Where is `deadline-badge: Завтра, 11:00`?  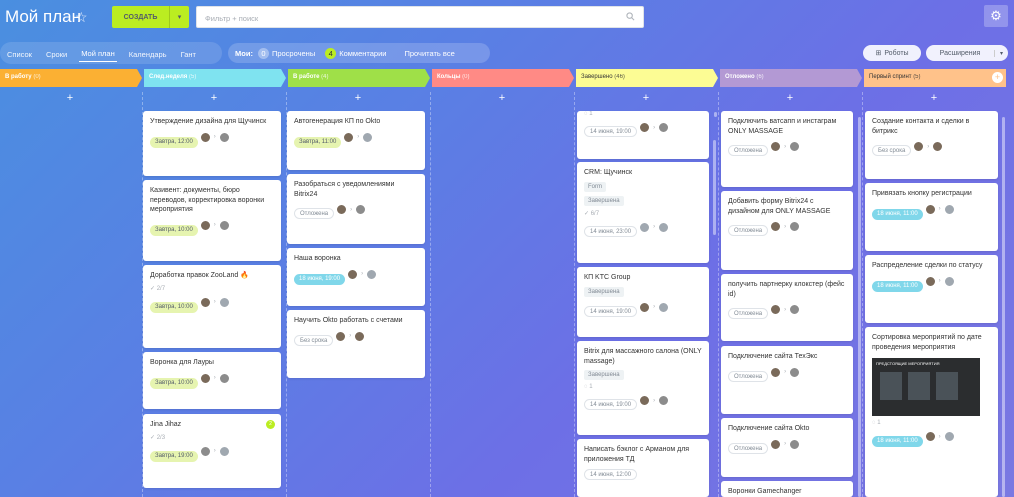
deadline-badge: Завтра, 11:00 is located at coordinates (318, 142).